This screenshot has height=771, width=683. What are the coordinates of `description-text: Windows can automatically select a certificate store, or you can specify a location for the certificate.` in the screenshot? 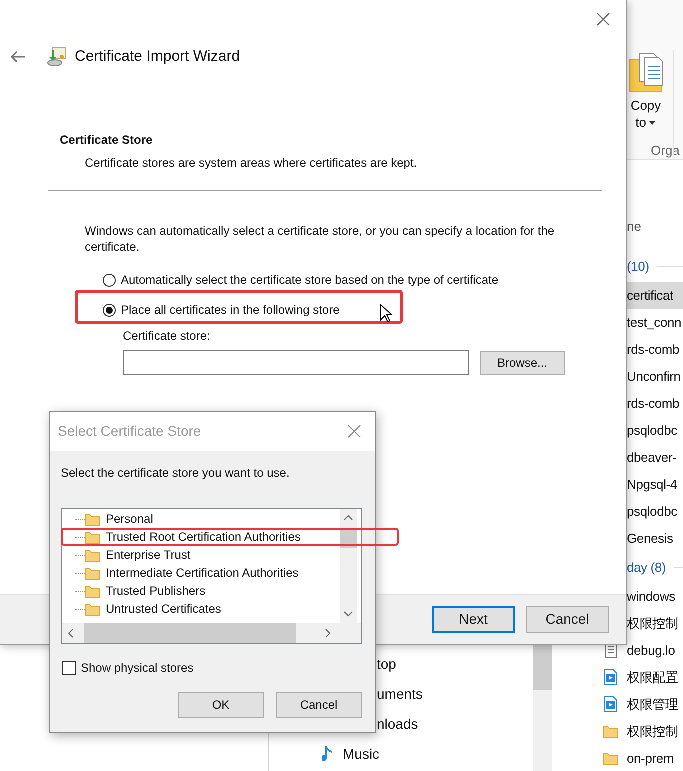 It's located at (320, 239).